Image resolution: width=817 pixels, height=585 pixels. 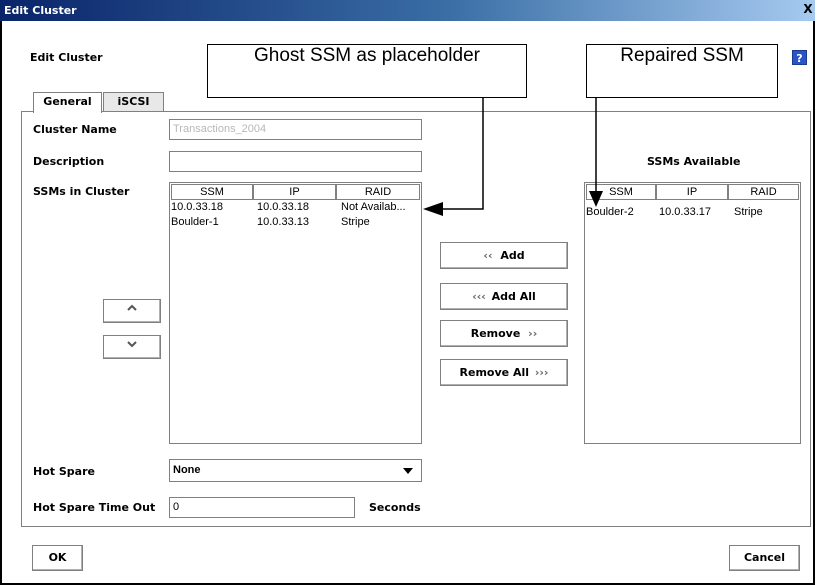 I want to click on repaired-callout-arrowhead, so click(x=596, y=199).